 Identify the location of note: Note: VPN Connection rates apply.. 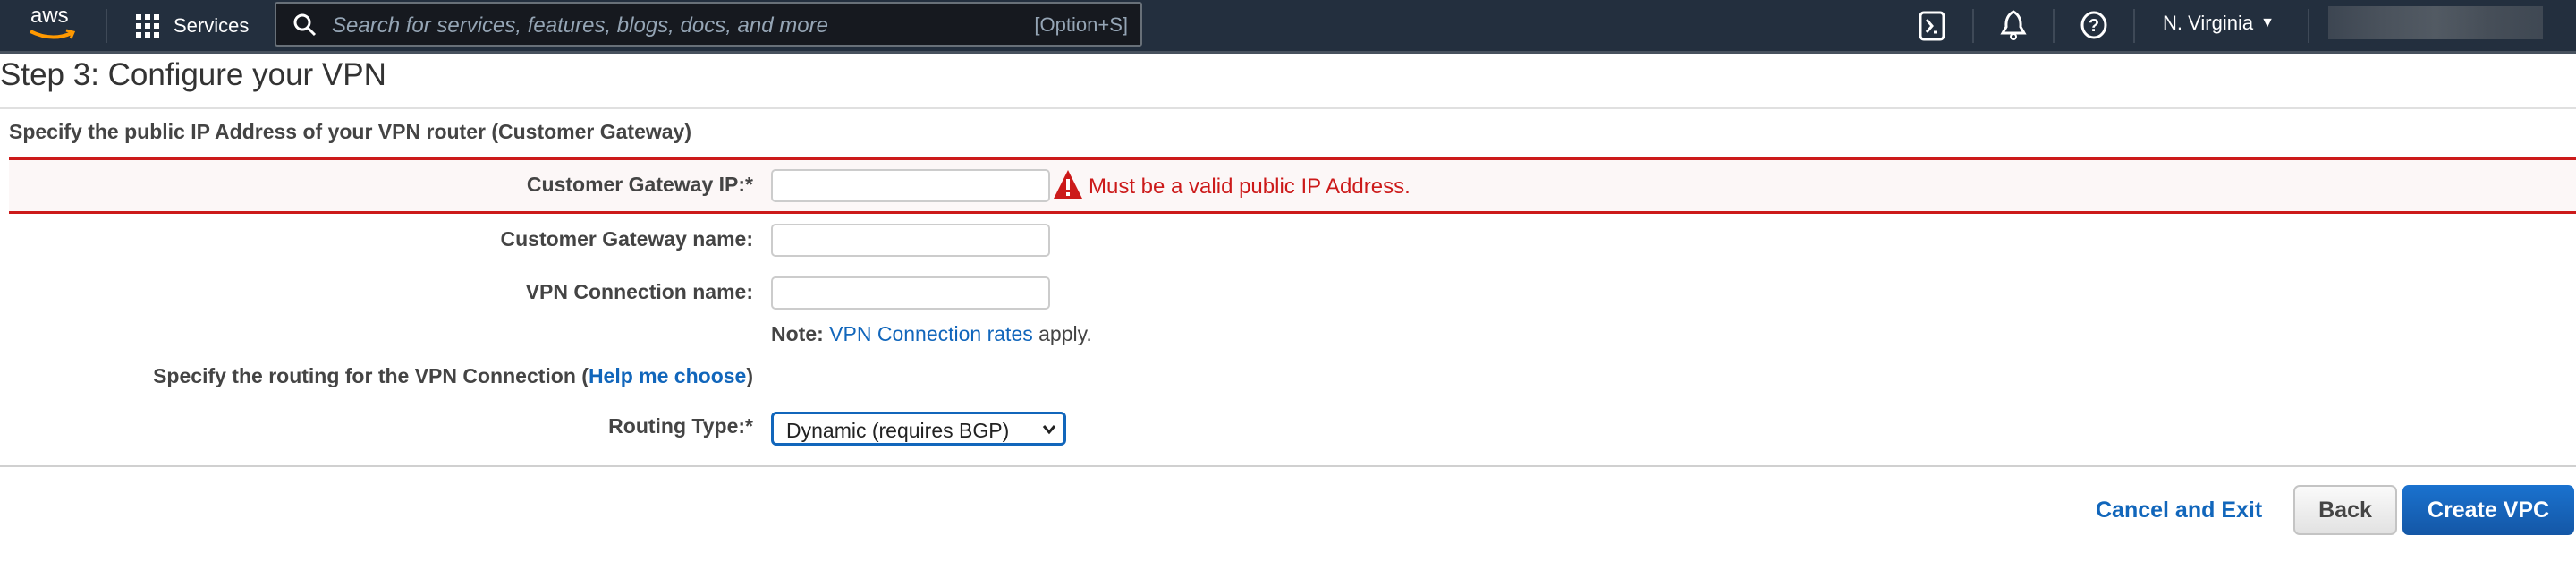
(931, 334).